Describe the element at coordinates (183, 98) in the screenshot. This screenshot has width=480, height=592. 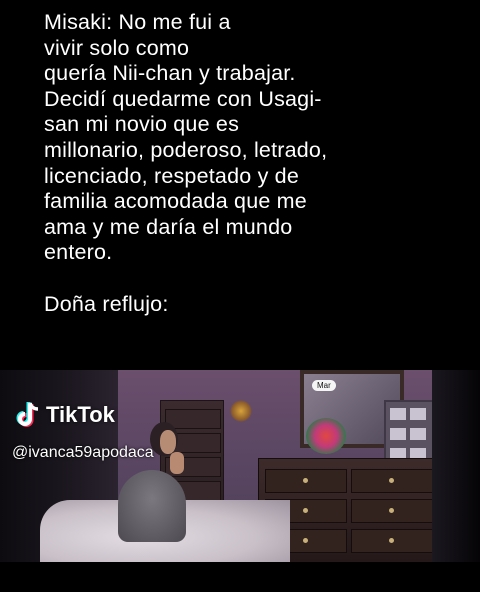
I see `caption-line: Decidí quedarme con Usagi-` at that location.